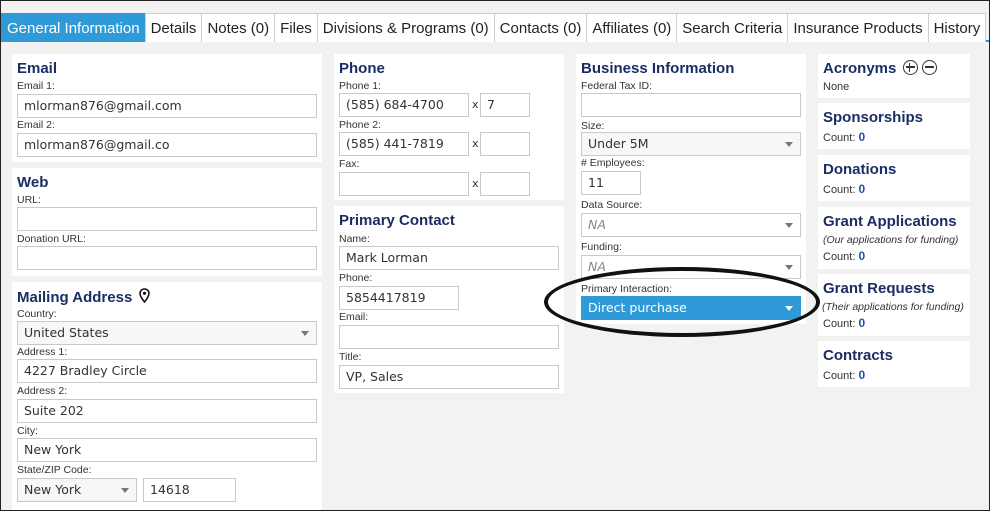 The width and height of the screenshot is (990, 511). Describe the element at coordinates (77, 490) in the screenshot. I see `state-select: New York` at that location.